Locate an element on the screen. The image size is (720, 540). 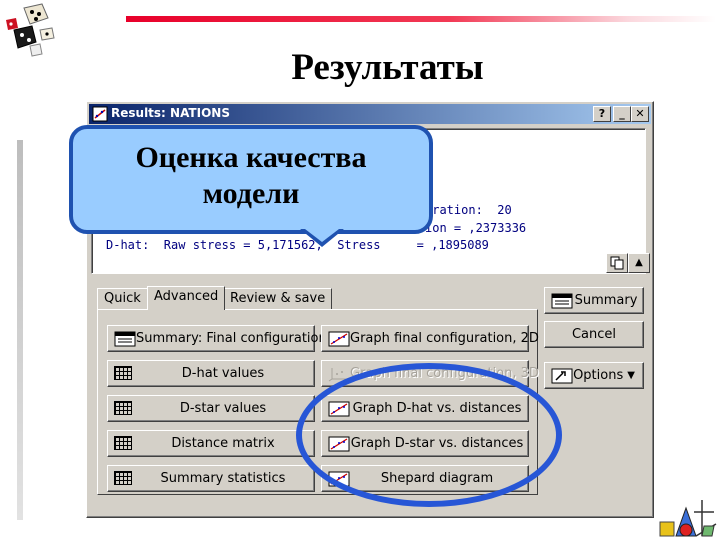
close-button: ✕ is located at coordinates (640, 114).